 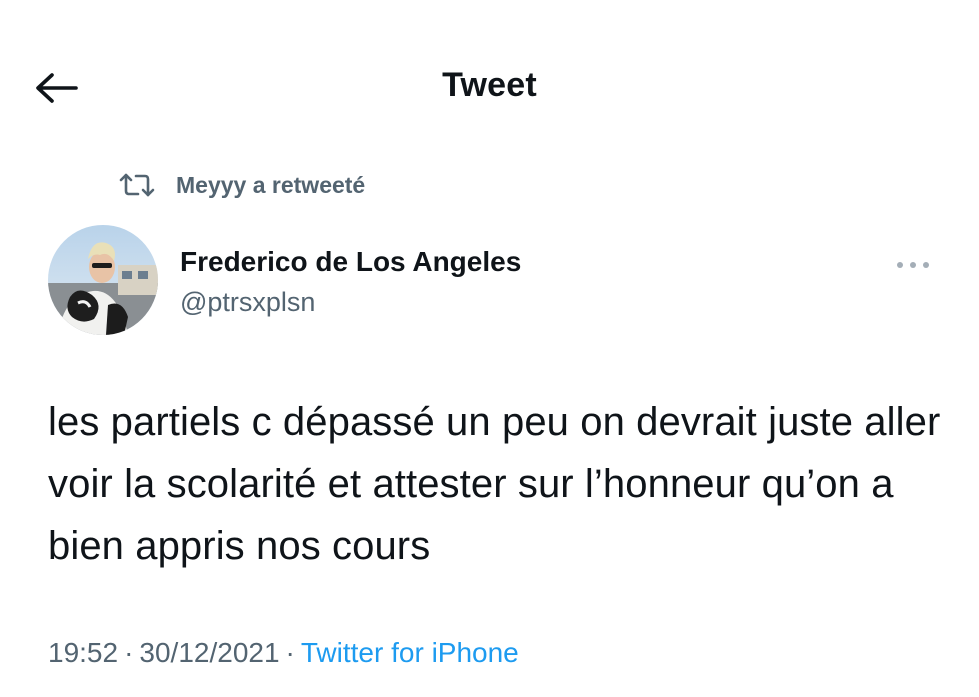 What do you see at coordinates (137, 185) in the screenshot?
I see `retweet-icon` at bounding box center [137, 185].